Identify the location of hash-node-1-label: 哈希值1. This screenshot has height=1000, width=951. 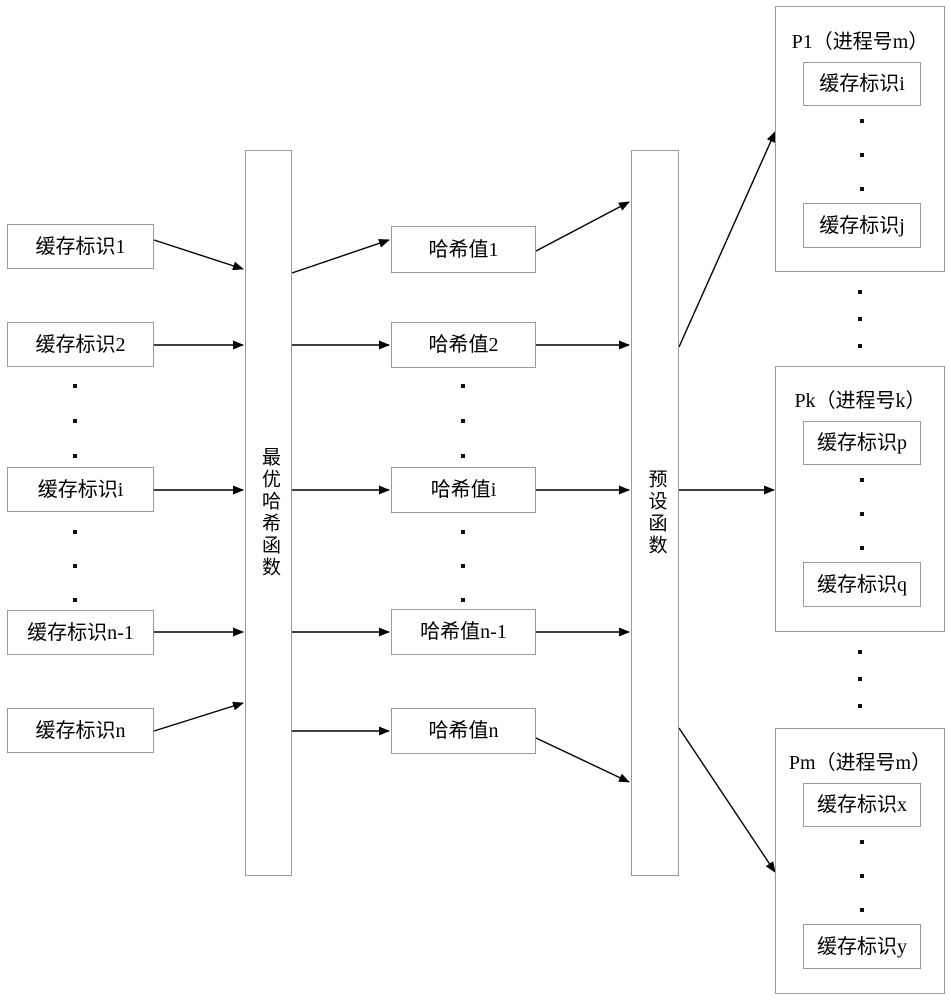
(463, 249).